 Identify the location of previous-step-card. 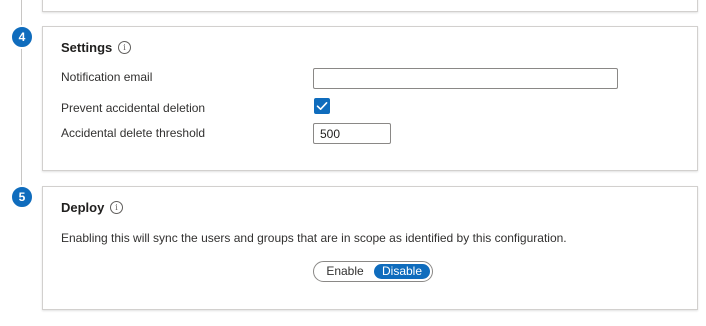
(370, 6).